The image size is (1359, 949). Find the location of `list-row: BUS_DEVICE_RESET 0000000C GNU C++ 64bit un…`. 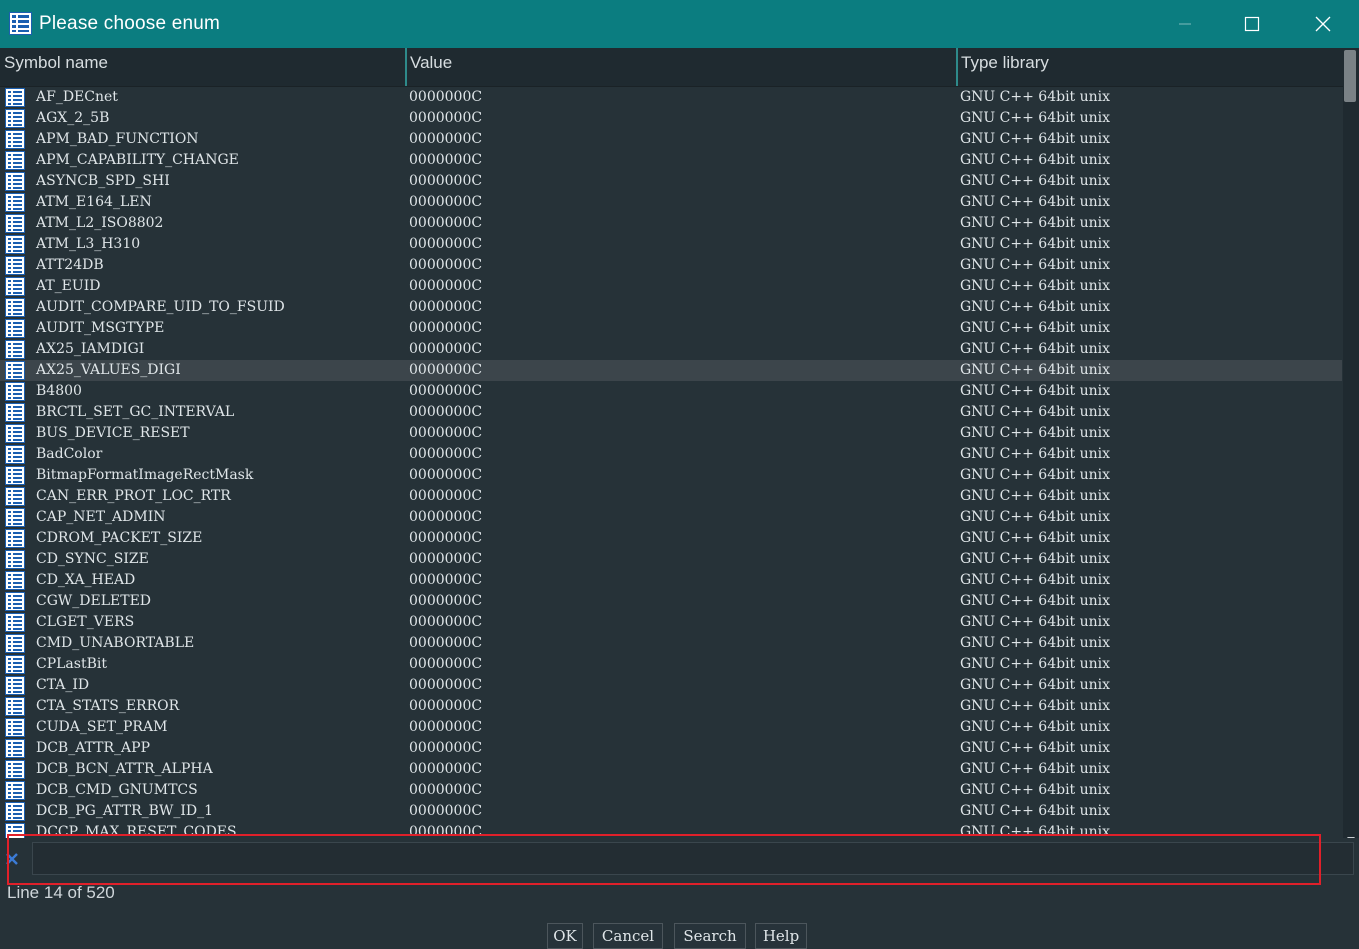

list-row: BUS_DEVICE_RESET 0000000C GNU C++ 64bit un… is located at coordinates (671, 433).